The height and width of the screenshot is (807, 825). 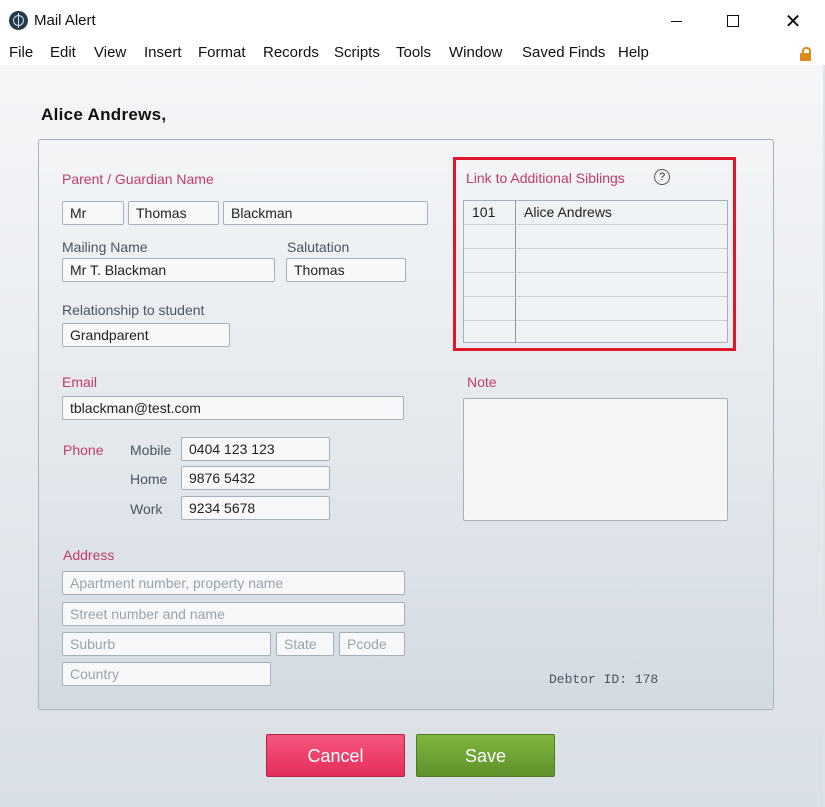 What do you see at coordinates (110, 52) in the screenshot?
I see `menu-view: View` at bounding box center [110, 52].